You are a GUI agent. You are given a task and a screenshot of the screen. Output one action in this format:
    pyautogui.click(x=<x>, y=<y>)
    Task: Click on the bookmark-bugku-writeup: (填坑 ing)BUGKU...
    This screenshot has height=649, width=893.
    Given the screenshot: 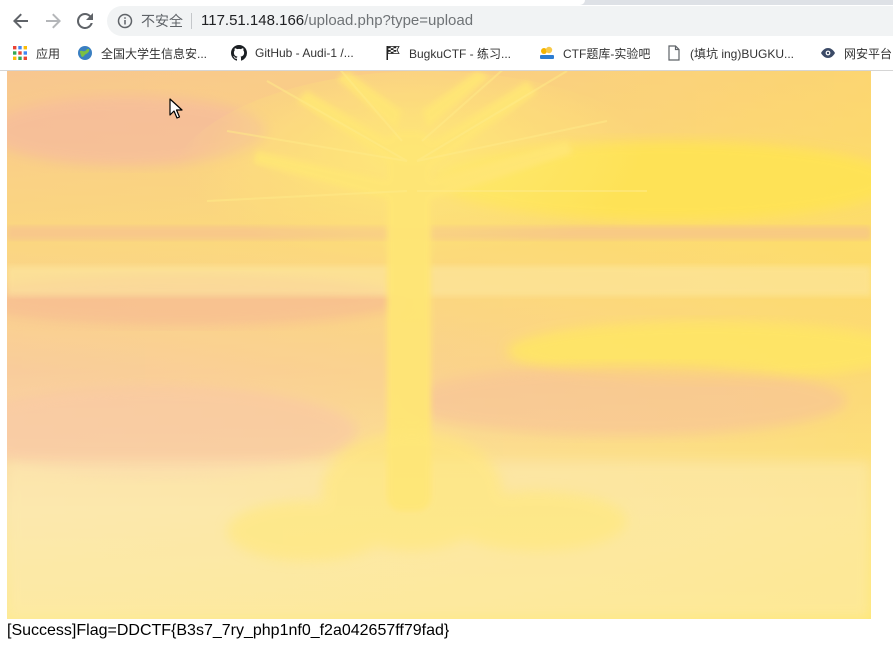 What is the action you would take?
    pyautogui.click(x=730, y=53)
    